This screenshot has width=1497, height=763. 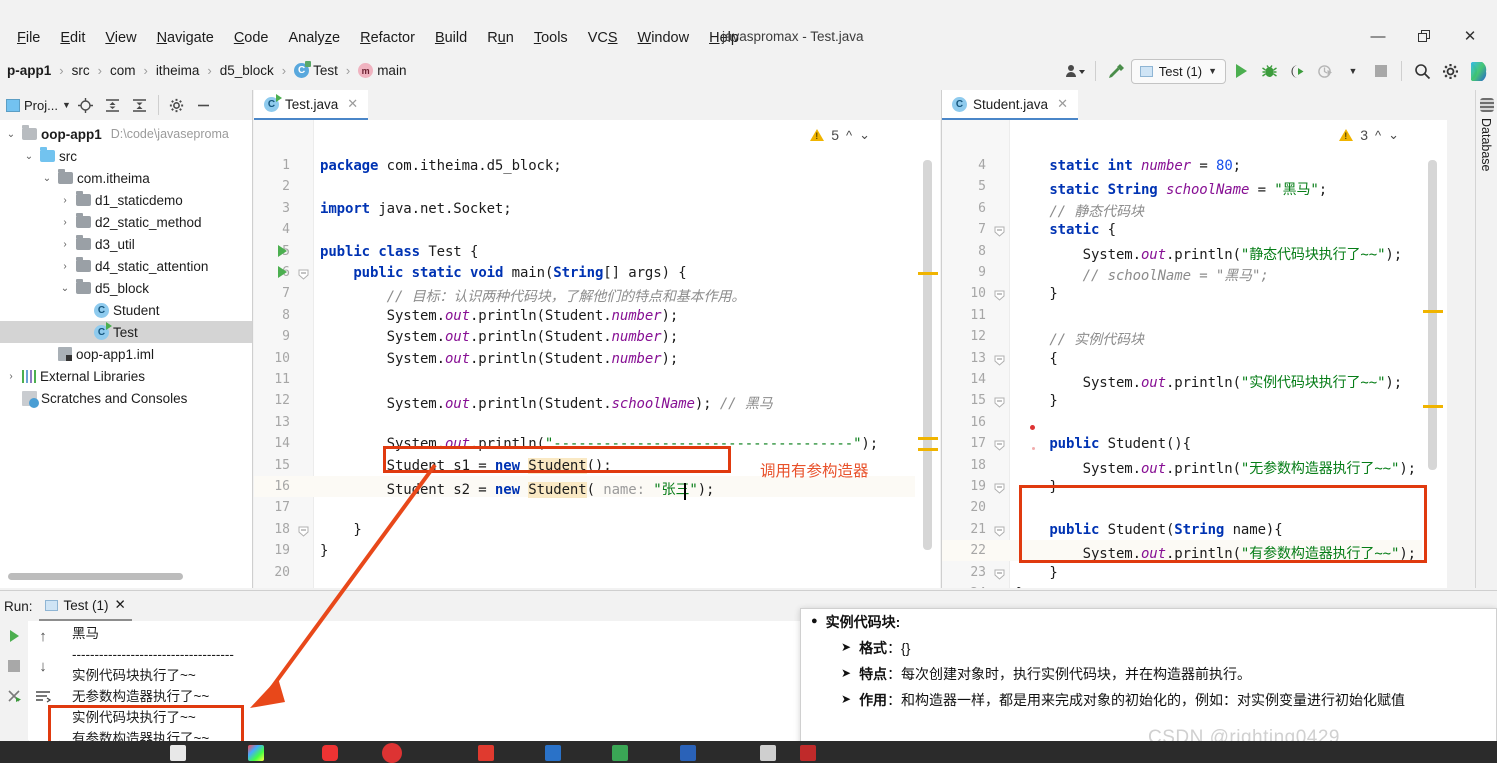 I want to click on user-icon, so click(x=1075, y=71).